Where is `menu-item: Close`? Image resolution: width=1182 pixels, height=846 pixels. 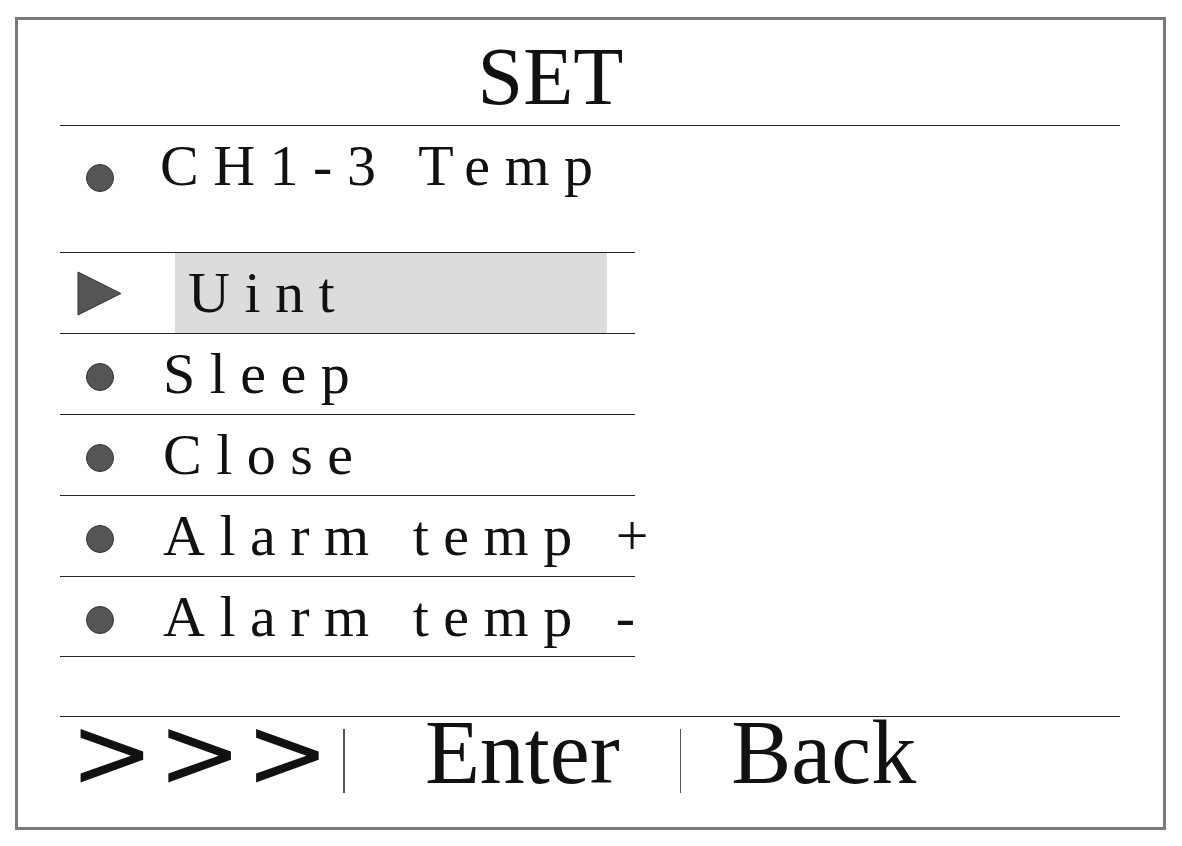 menu-item: Close is located at coordinates (265, 455).